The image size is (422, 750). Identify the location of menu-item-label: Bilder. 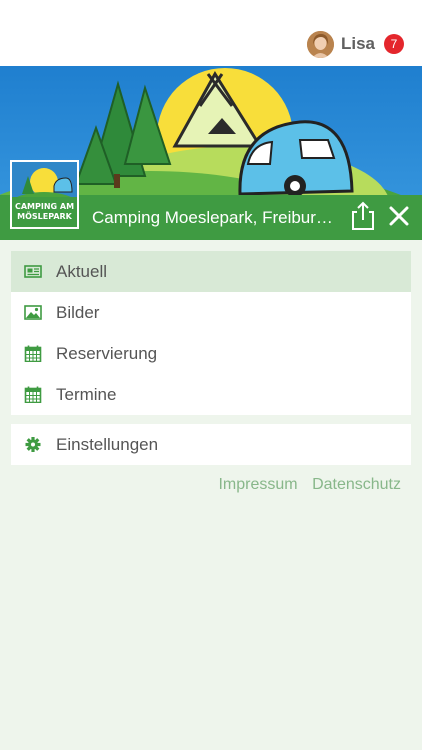
(78, 312).